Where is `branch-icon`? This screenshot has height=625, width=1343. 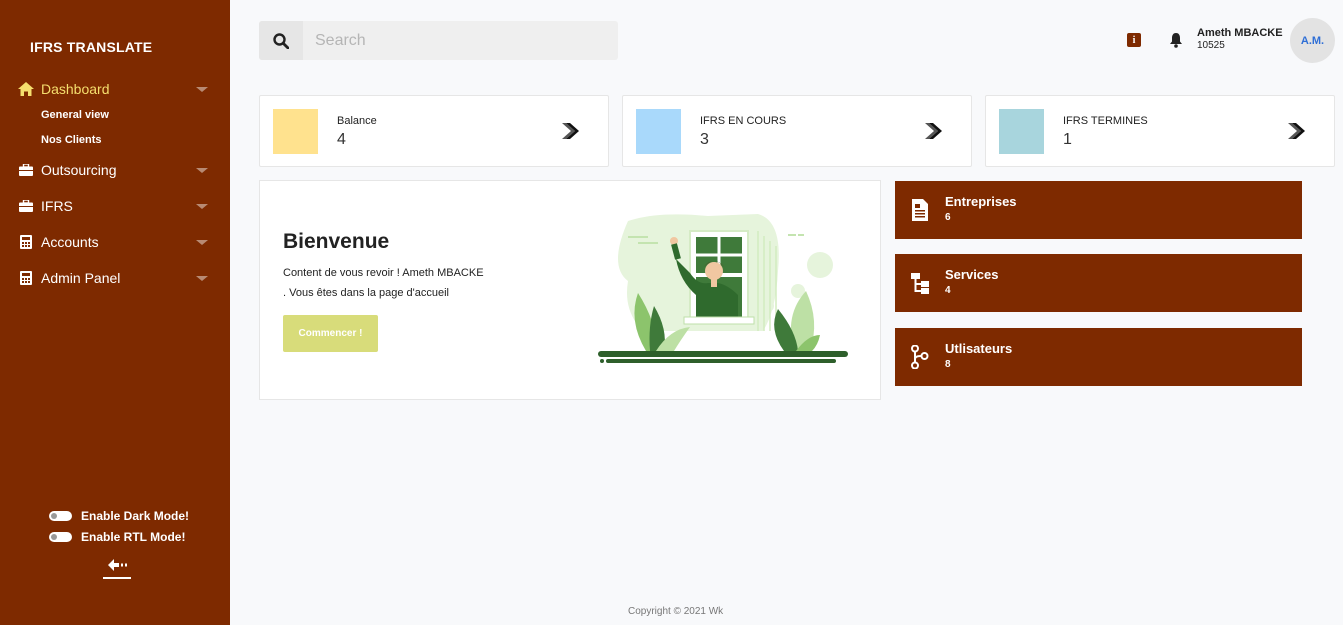
branch-icon is located at coordinates (920, 357).